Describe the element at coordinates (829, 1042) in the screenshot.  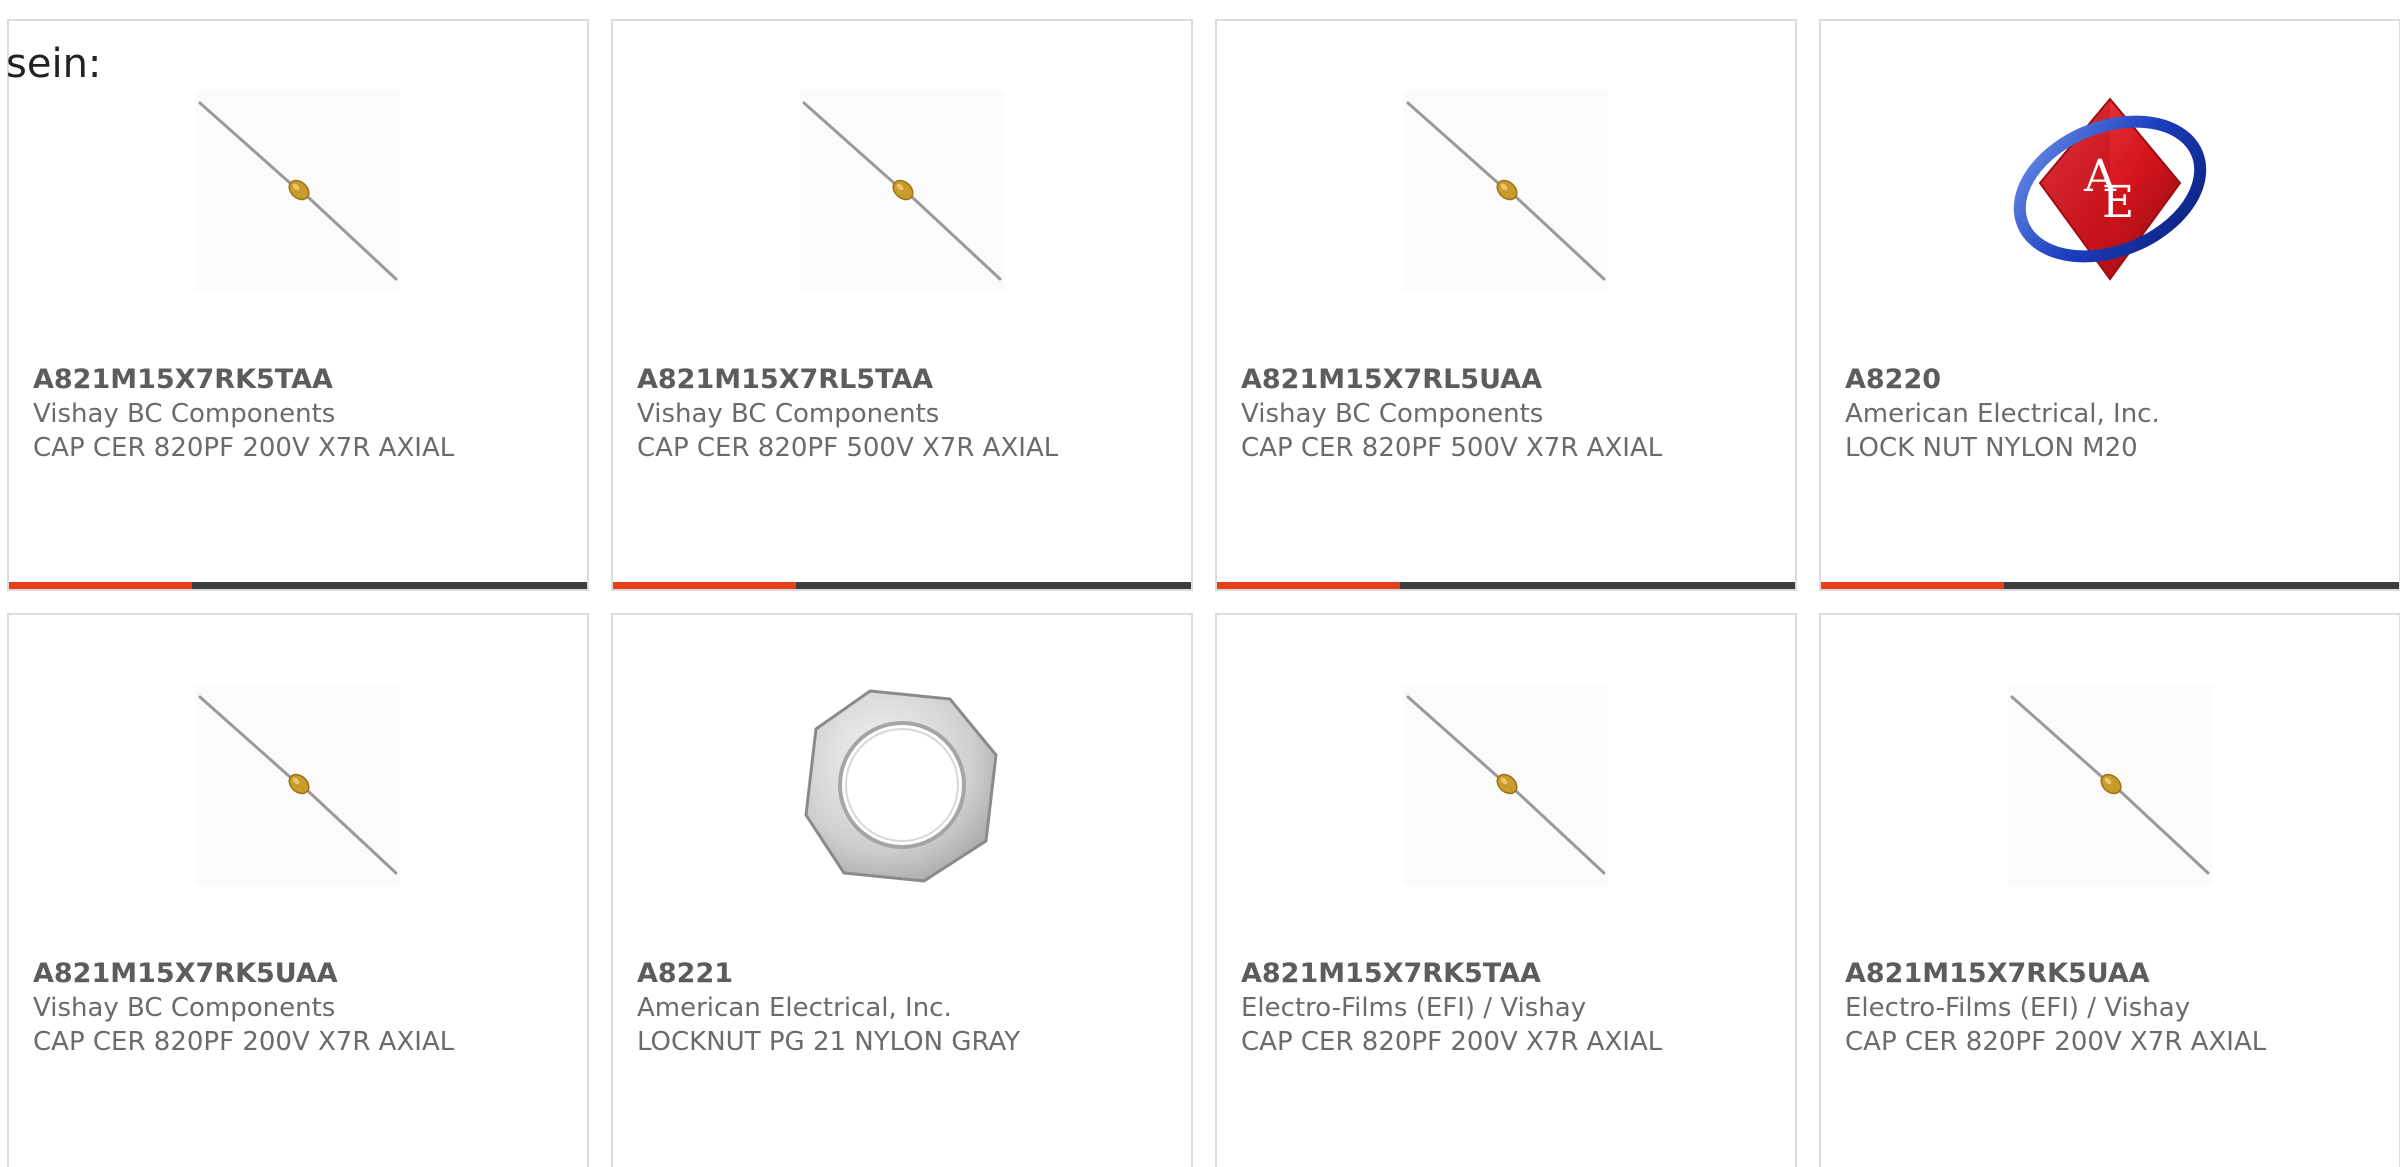
I see `product-description: LOCKNUT PG 21 NYLON GRAY` at that location.